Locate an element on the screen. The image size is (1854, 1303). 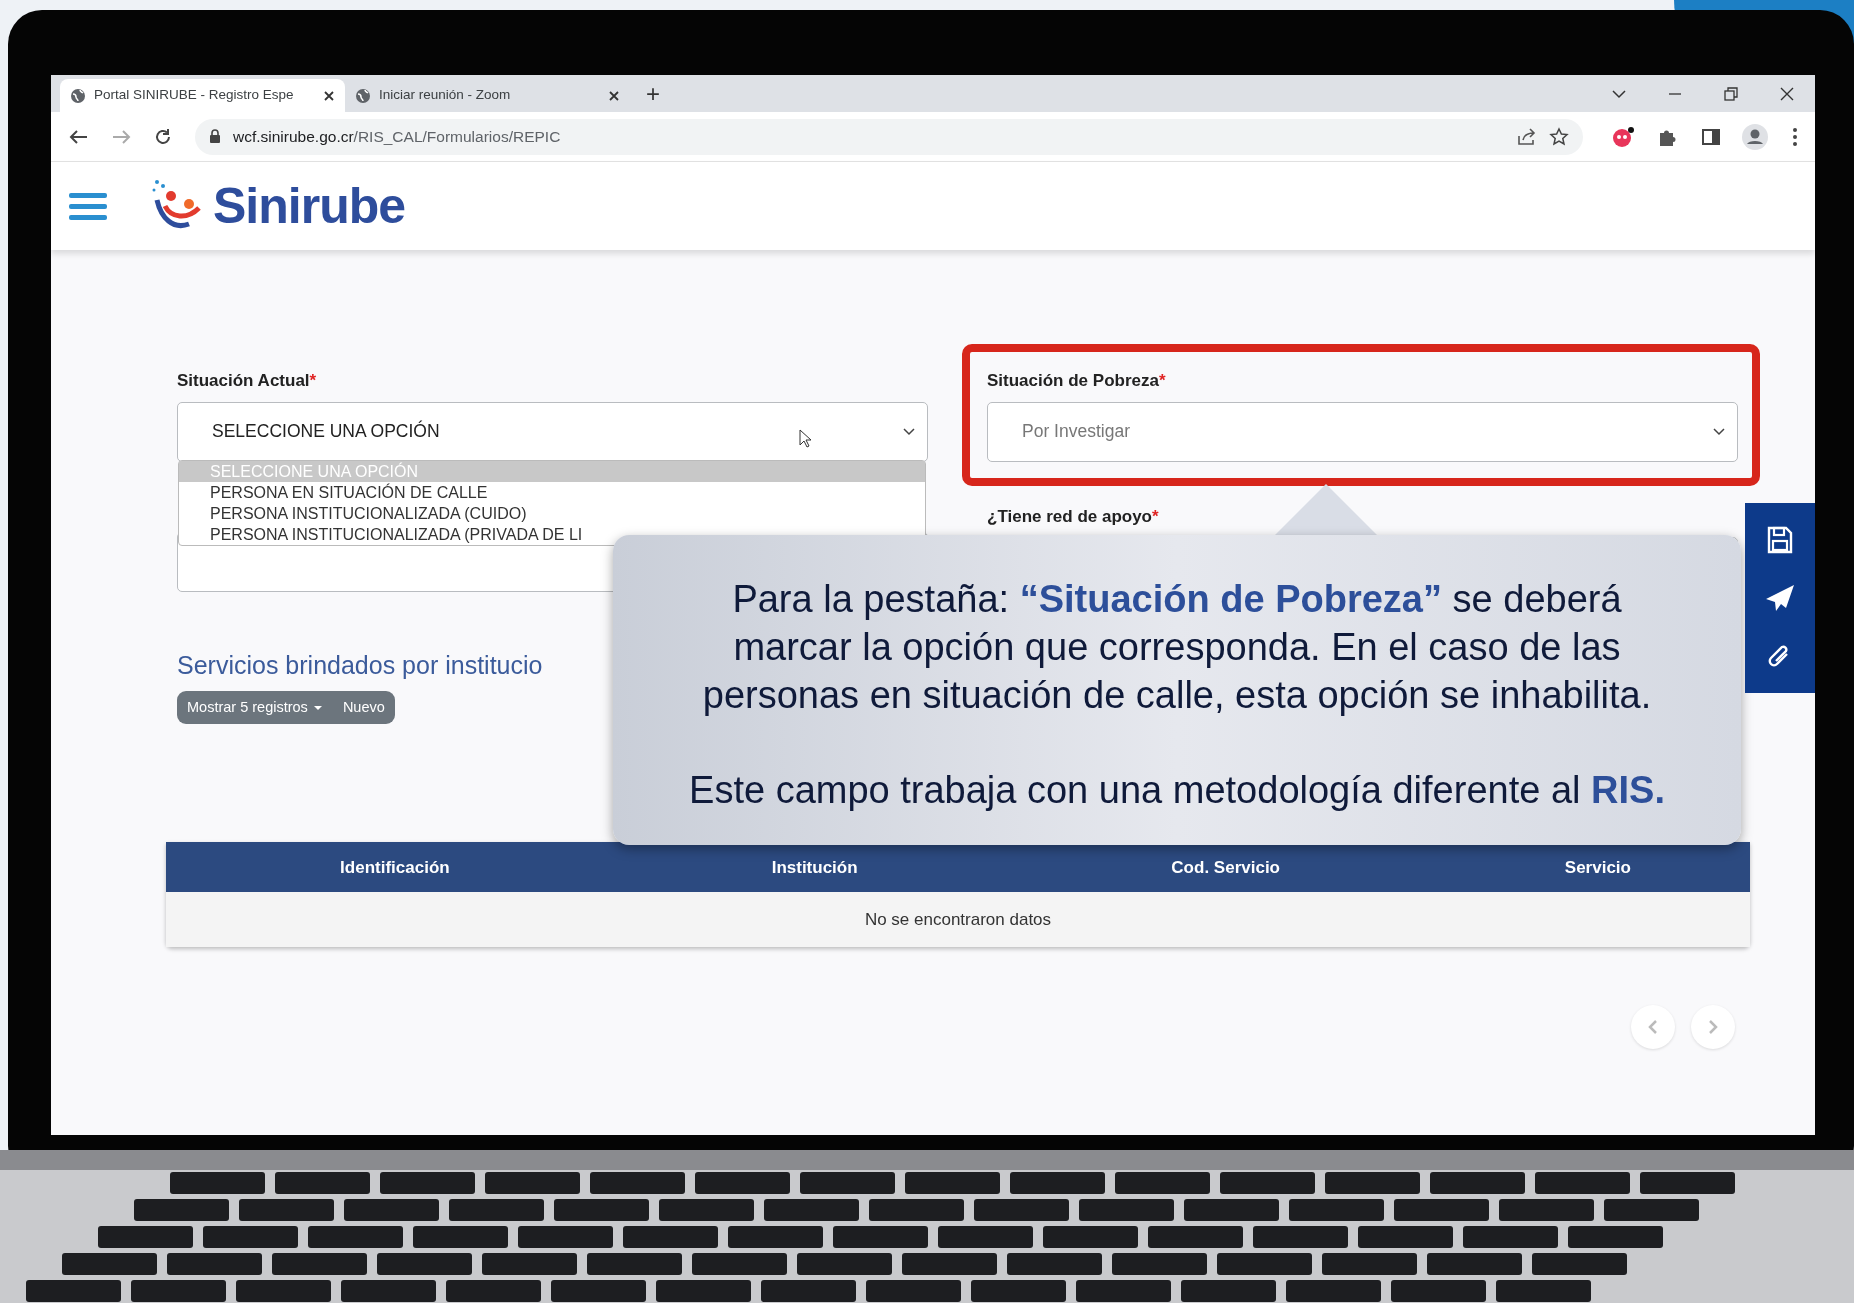
save-icon is located at coordinates (1780, 540).